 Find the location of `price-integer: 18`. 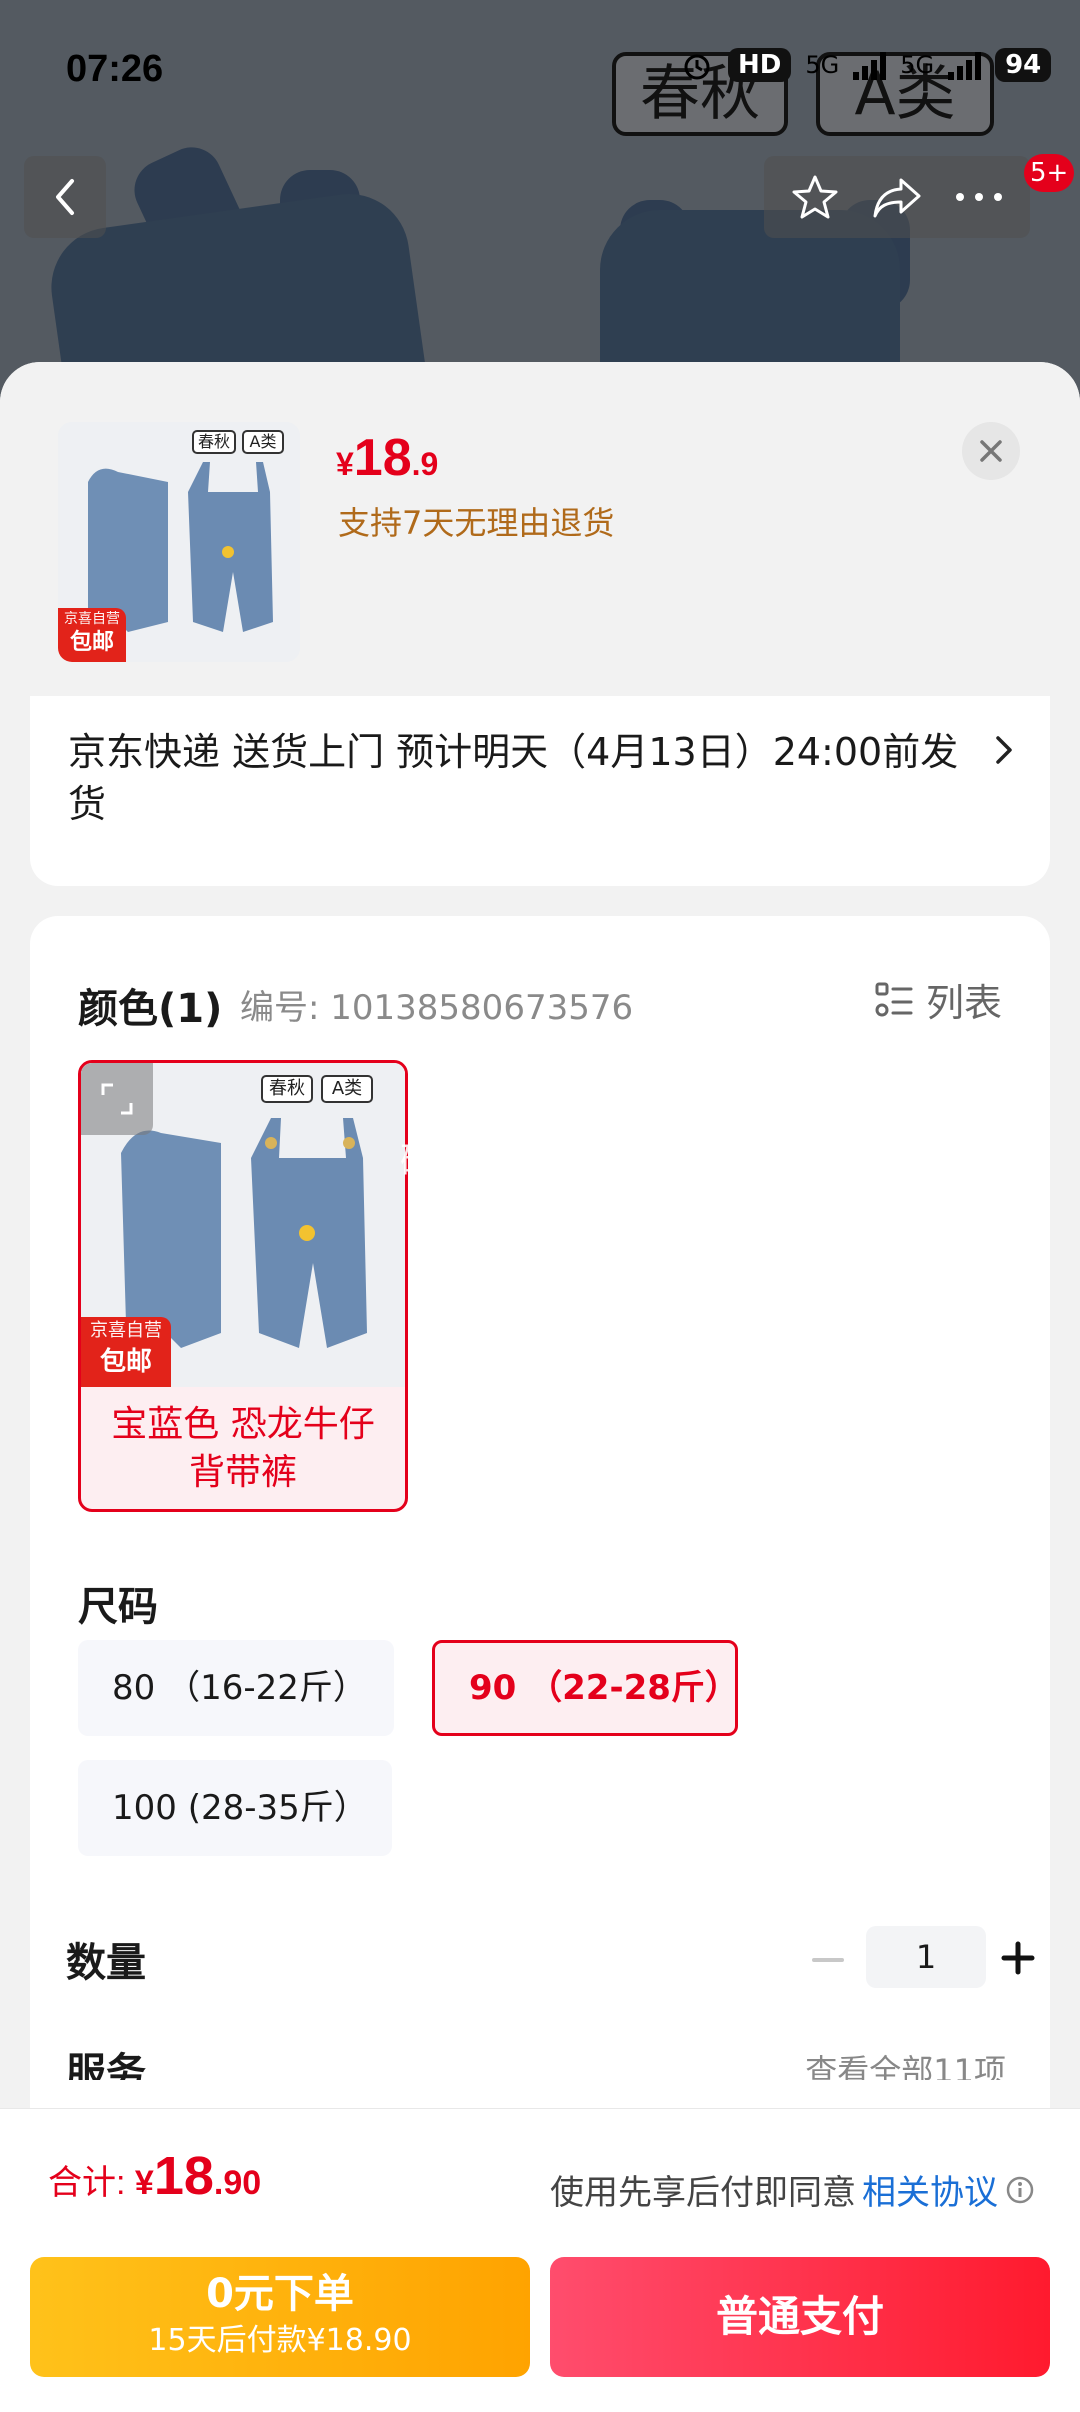

price-integer: 18 is located at coordinates (382, 458).